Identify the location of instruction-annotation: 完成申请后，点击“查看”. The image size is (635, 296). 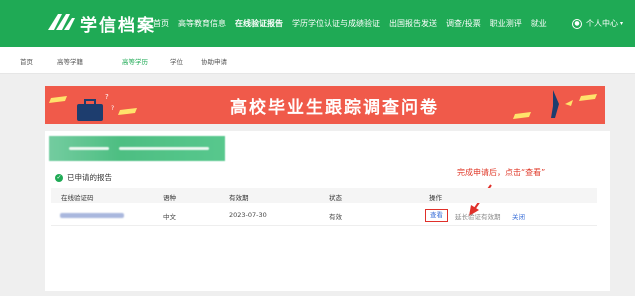
(501, 172).